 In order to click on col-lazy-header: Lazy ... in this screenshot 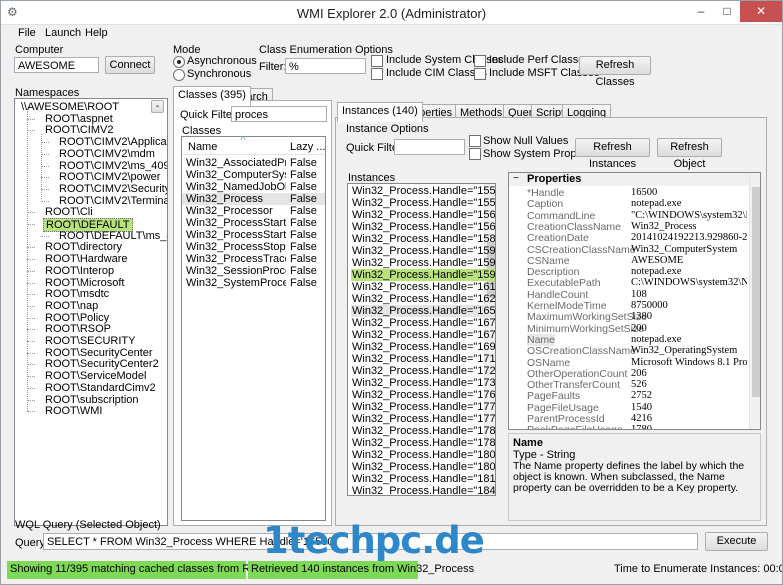, I will do `click(307, 147)`.